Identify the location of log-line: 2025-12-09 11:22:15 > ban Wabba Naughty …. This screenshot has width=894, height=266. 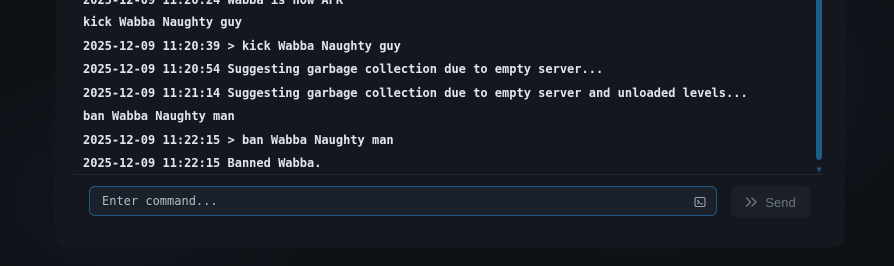
(238, 140).